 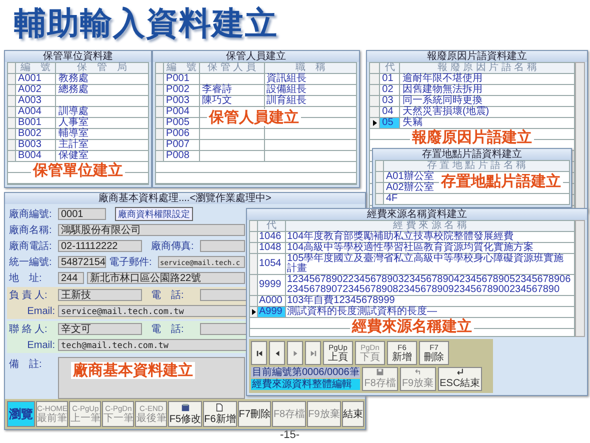 I want to click on slide-title: 輔助輸入資料建立, so click(x=146, y=23).